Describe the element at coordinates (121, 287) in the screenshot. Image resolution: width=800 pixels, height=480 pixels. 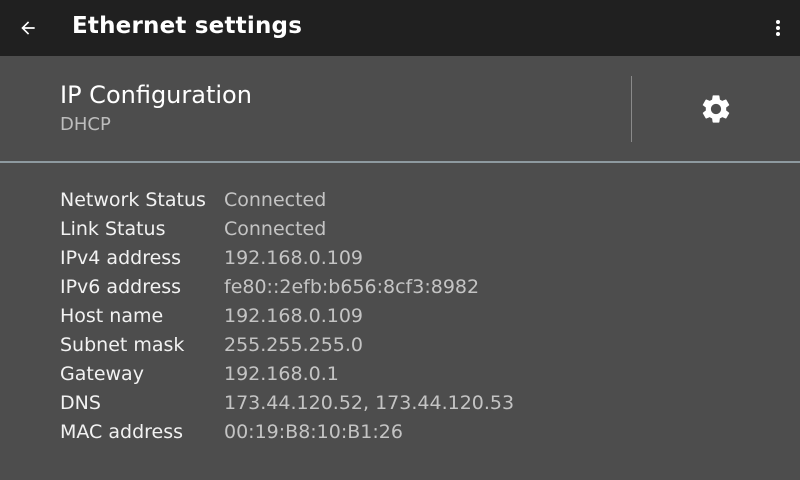
I see `detail-label: IPv6 address` at that location.